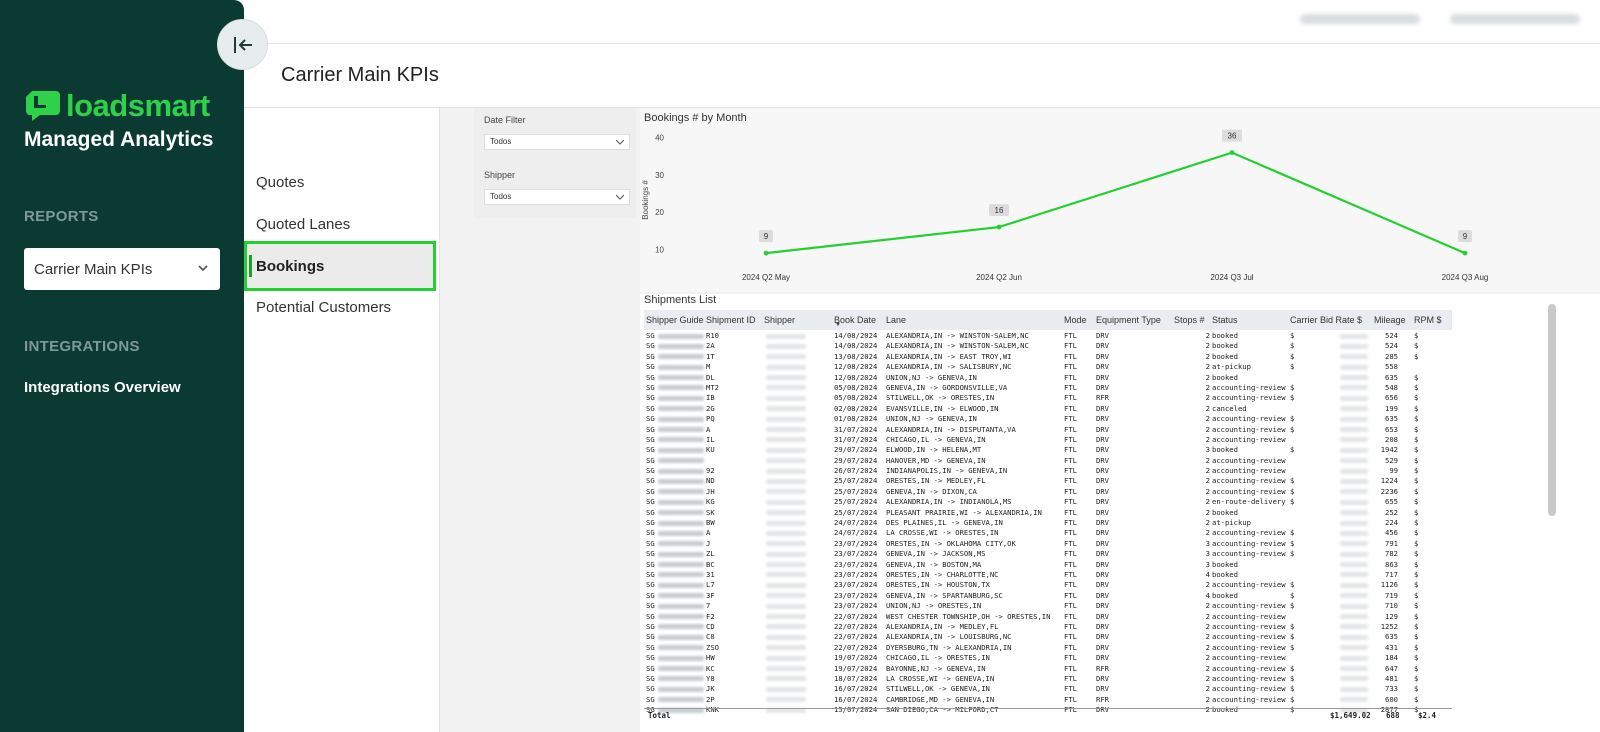 This screenshot has width=1600, height=732. Describe the element at coordinates (1390, 320) in the screenshot. I see `column-header: Mileage` at that location.